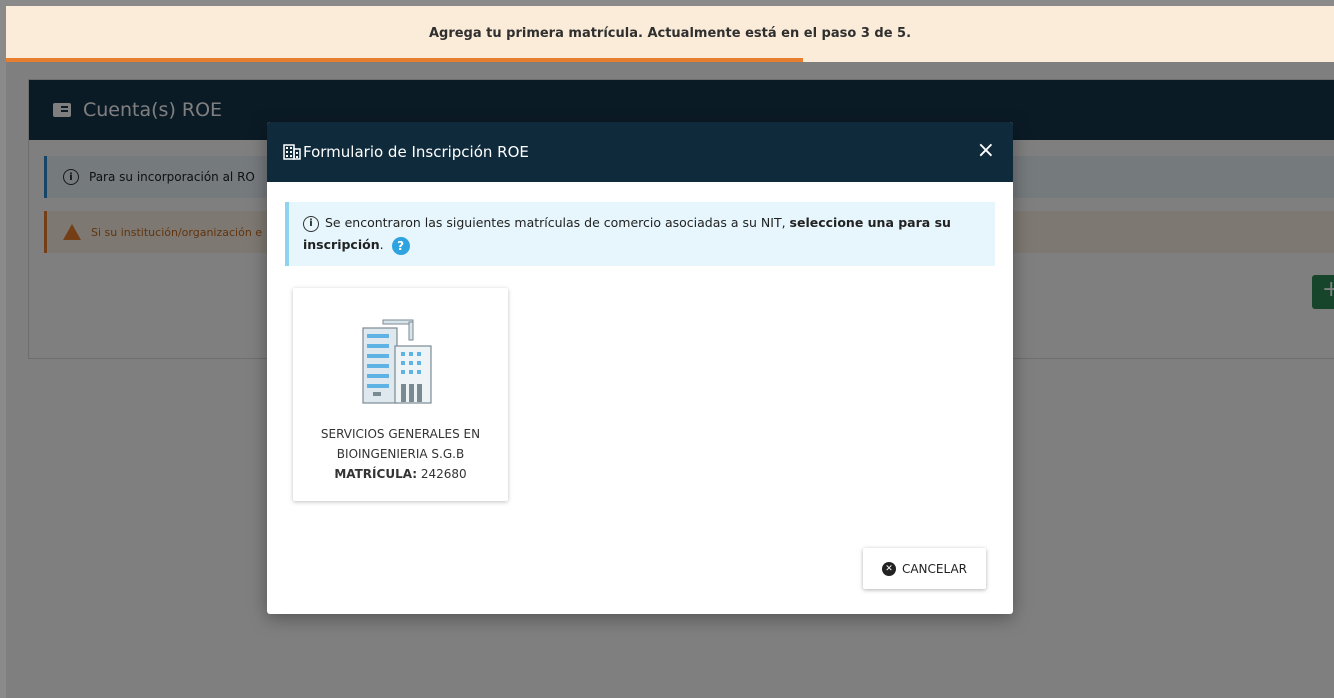 This screenshot has width=1334, height=698. I want to click on building-icon, so click(292, 152).